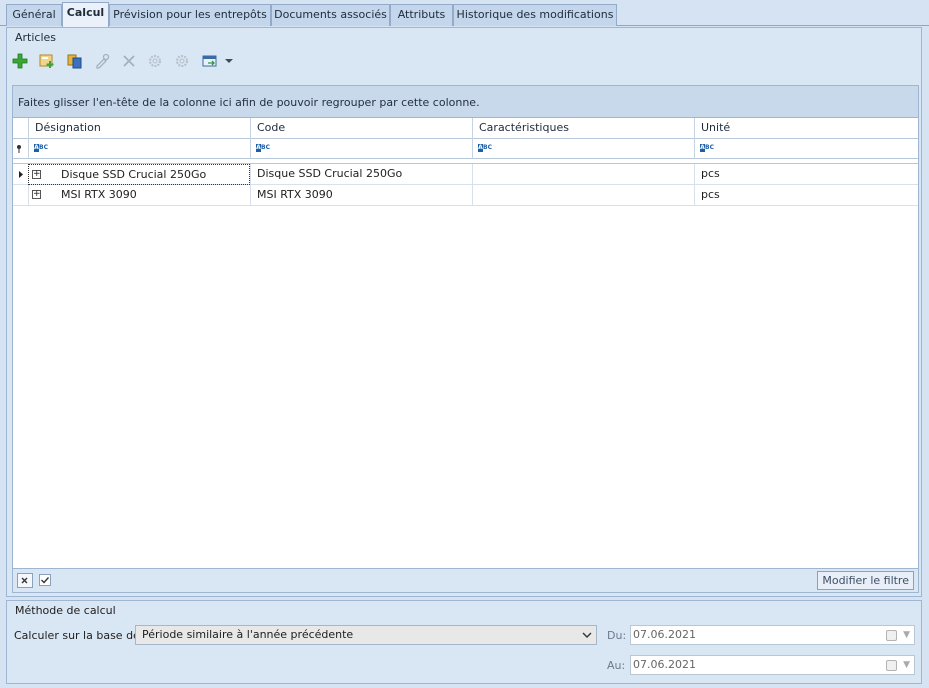 The height and width of the screenshot is (688, 929). Describe the element at coordinates (361, 195) in the screenshot. I see `cell-code: MSI RTX 3090` at that location.